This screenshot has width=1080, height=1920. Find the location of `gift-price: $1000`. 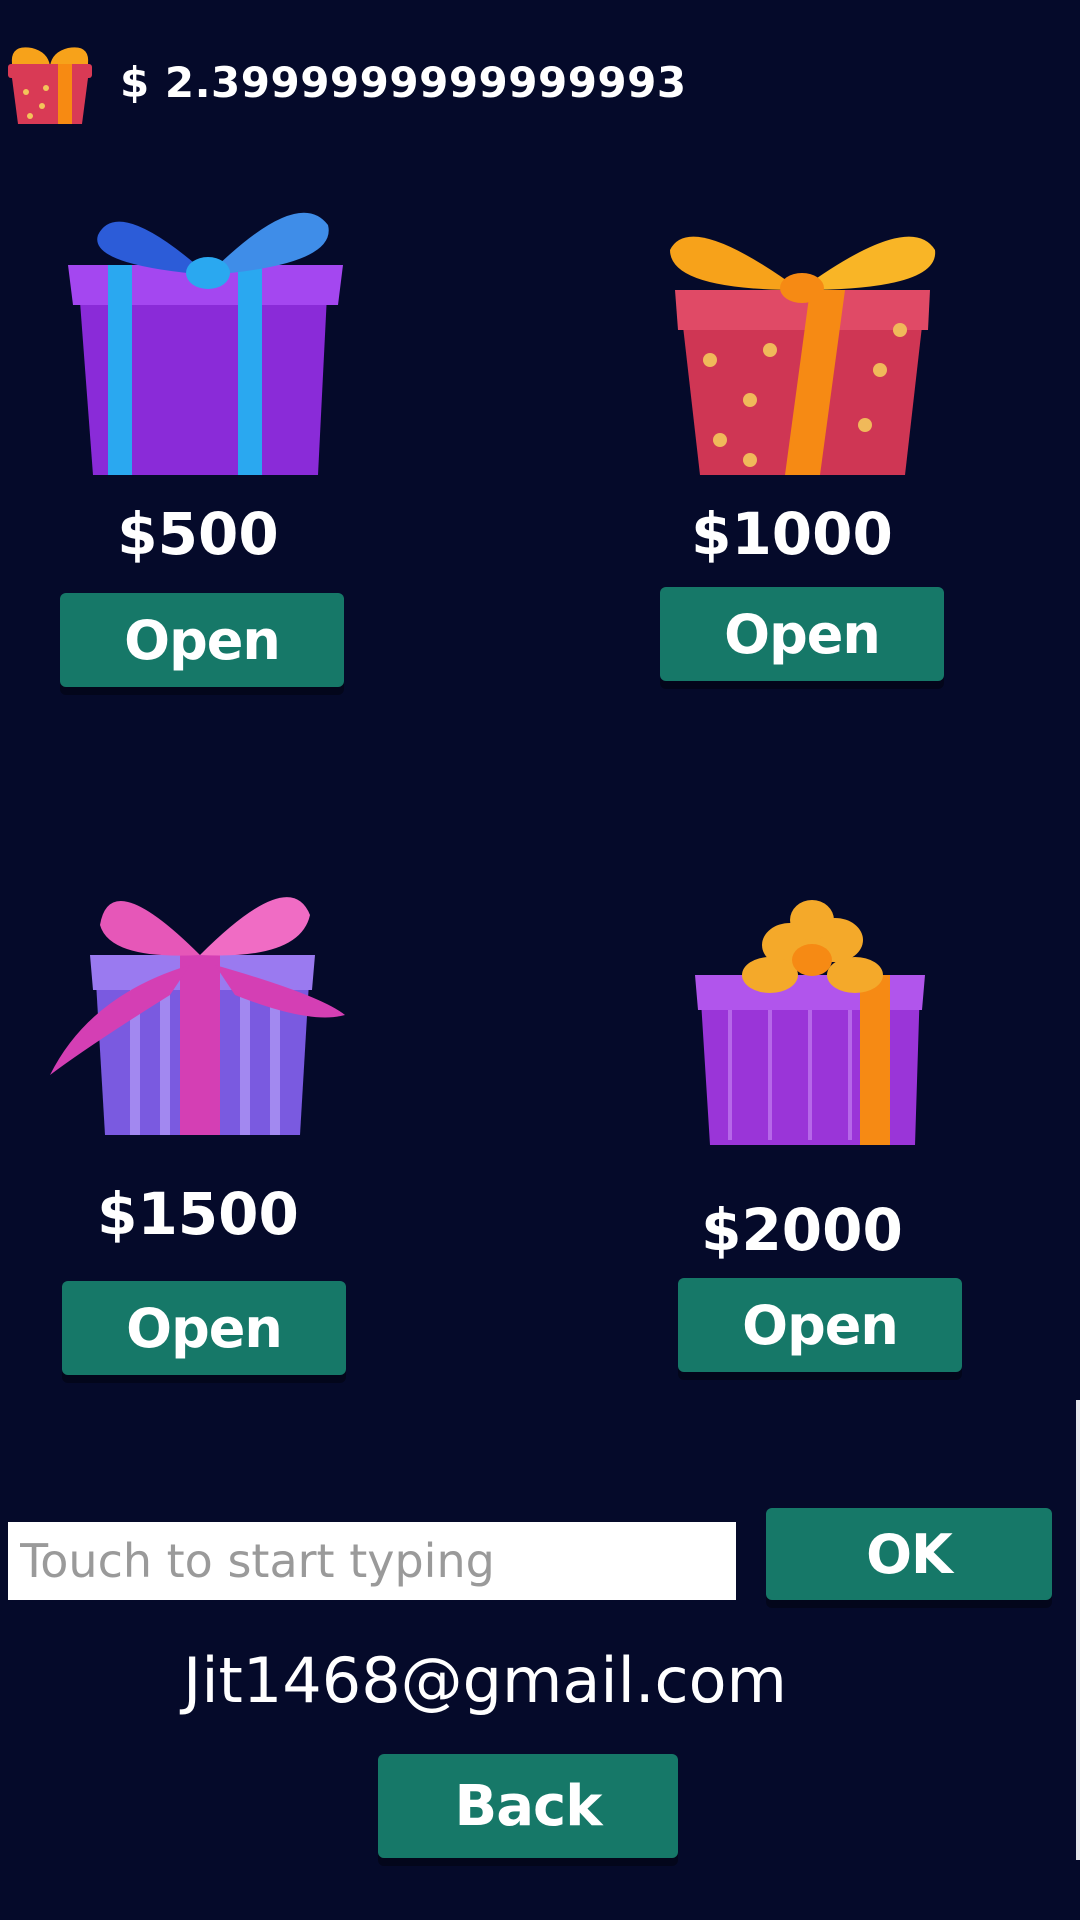

gift-price: $1000 is located at coordinates (792, 534).